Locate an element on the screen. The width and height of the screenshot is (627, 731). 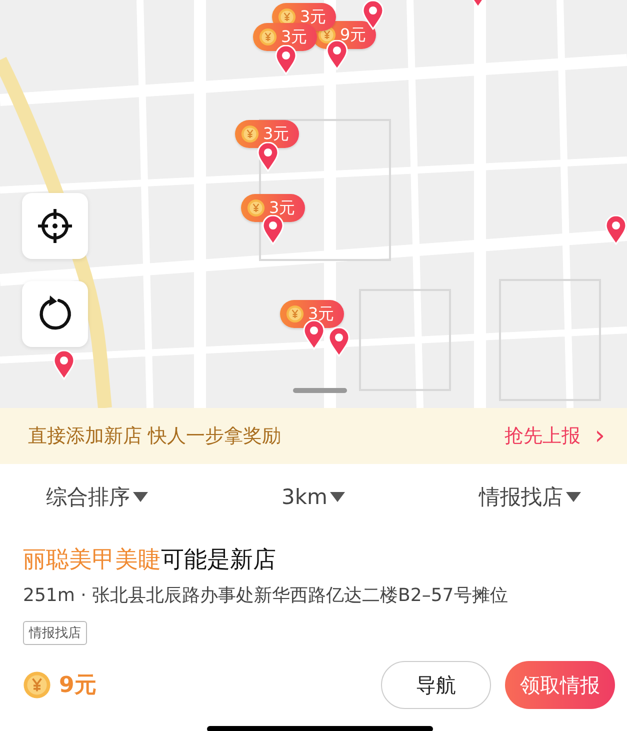
drag-handle is located at coordinates (320, 390).